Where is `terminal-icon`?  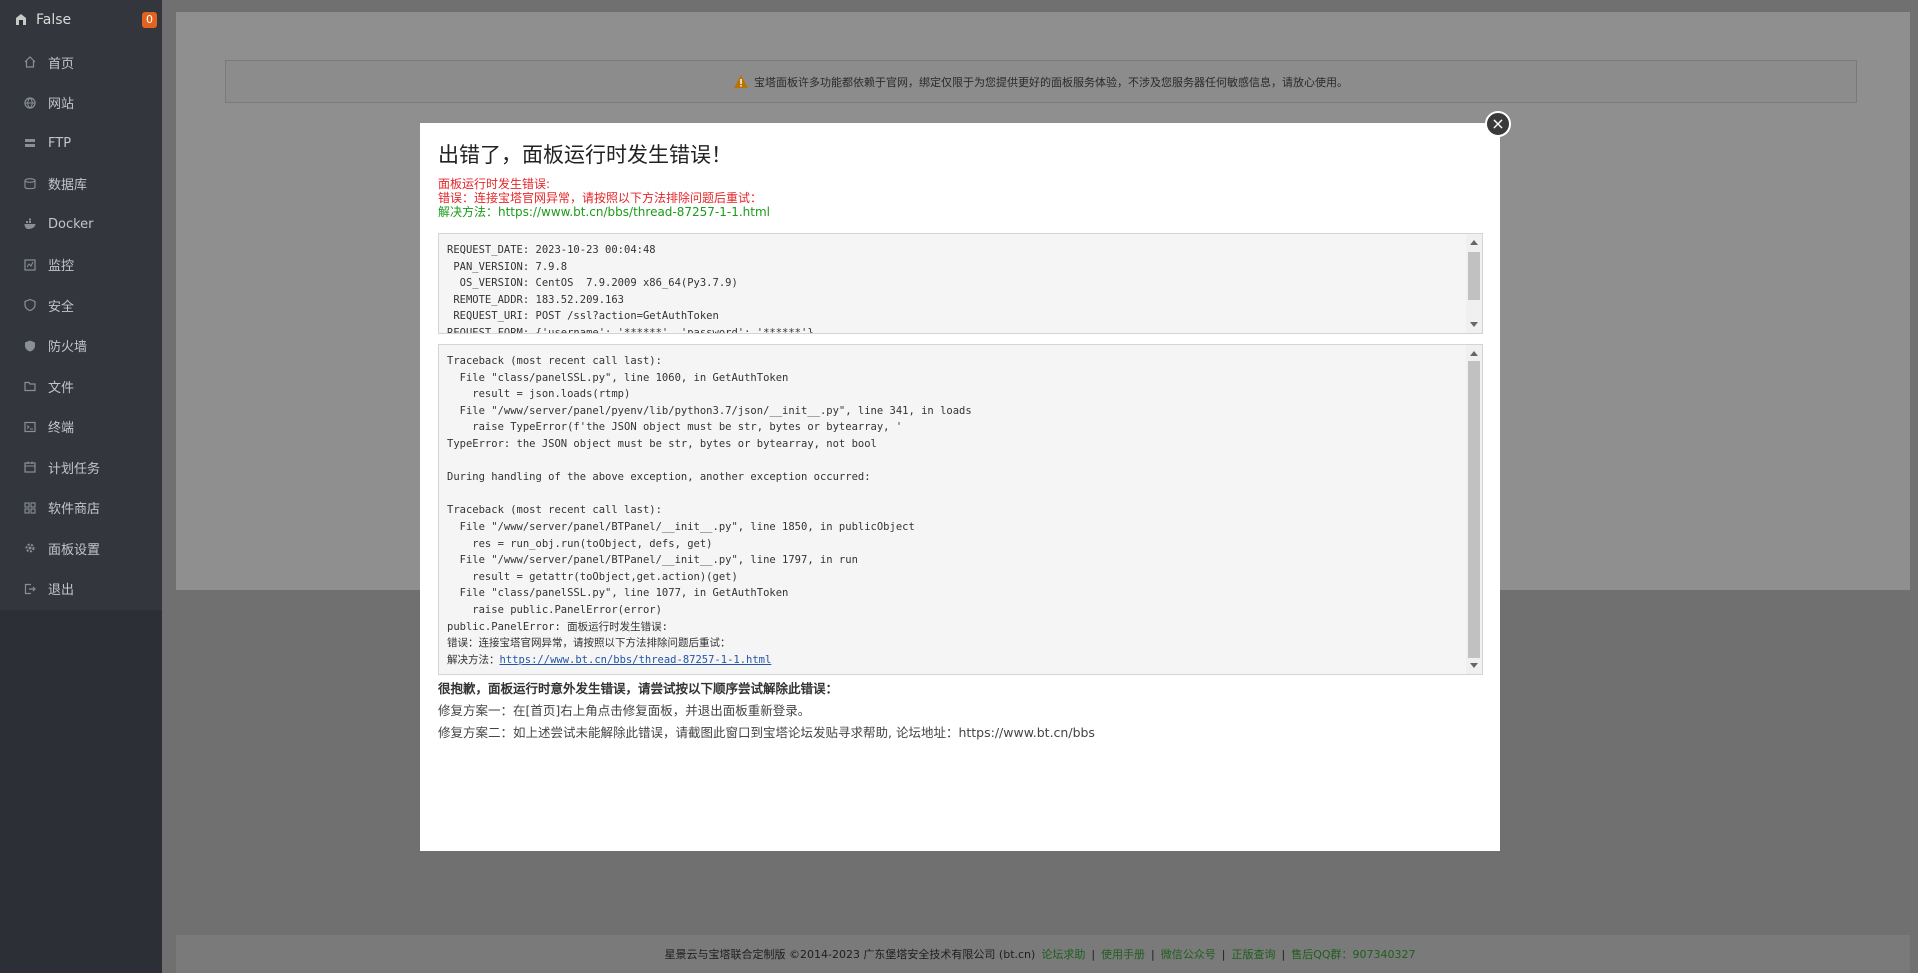
terminal-icon is located at coordinates (30, 427).